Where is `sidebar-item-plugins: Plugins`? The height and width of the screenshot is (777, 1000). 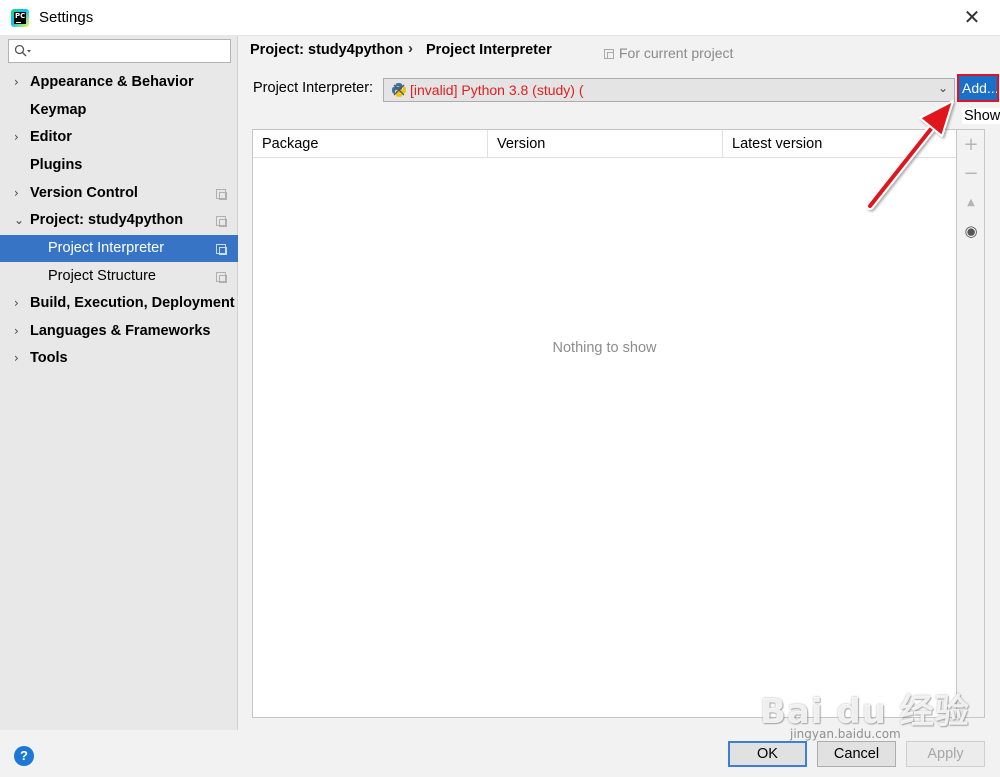
sidebar-item-plugins: Plugins is located at coordinates (119, 165).